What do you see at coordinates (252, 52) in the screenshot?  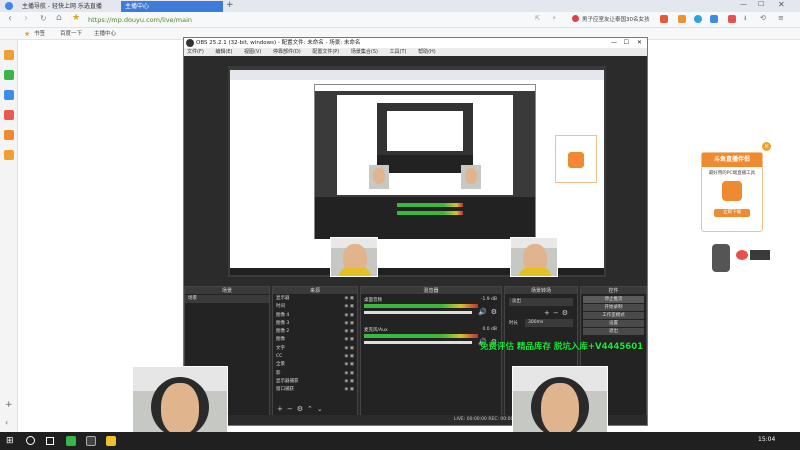 I see `obs-menu-item: 视图(V)` at bounding box center [252, 52].